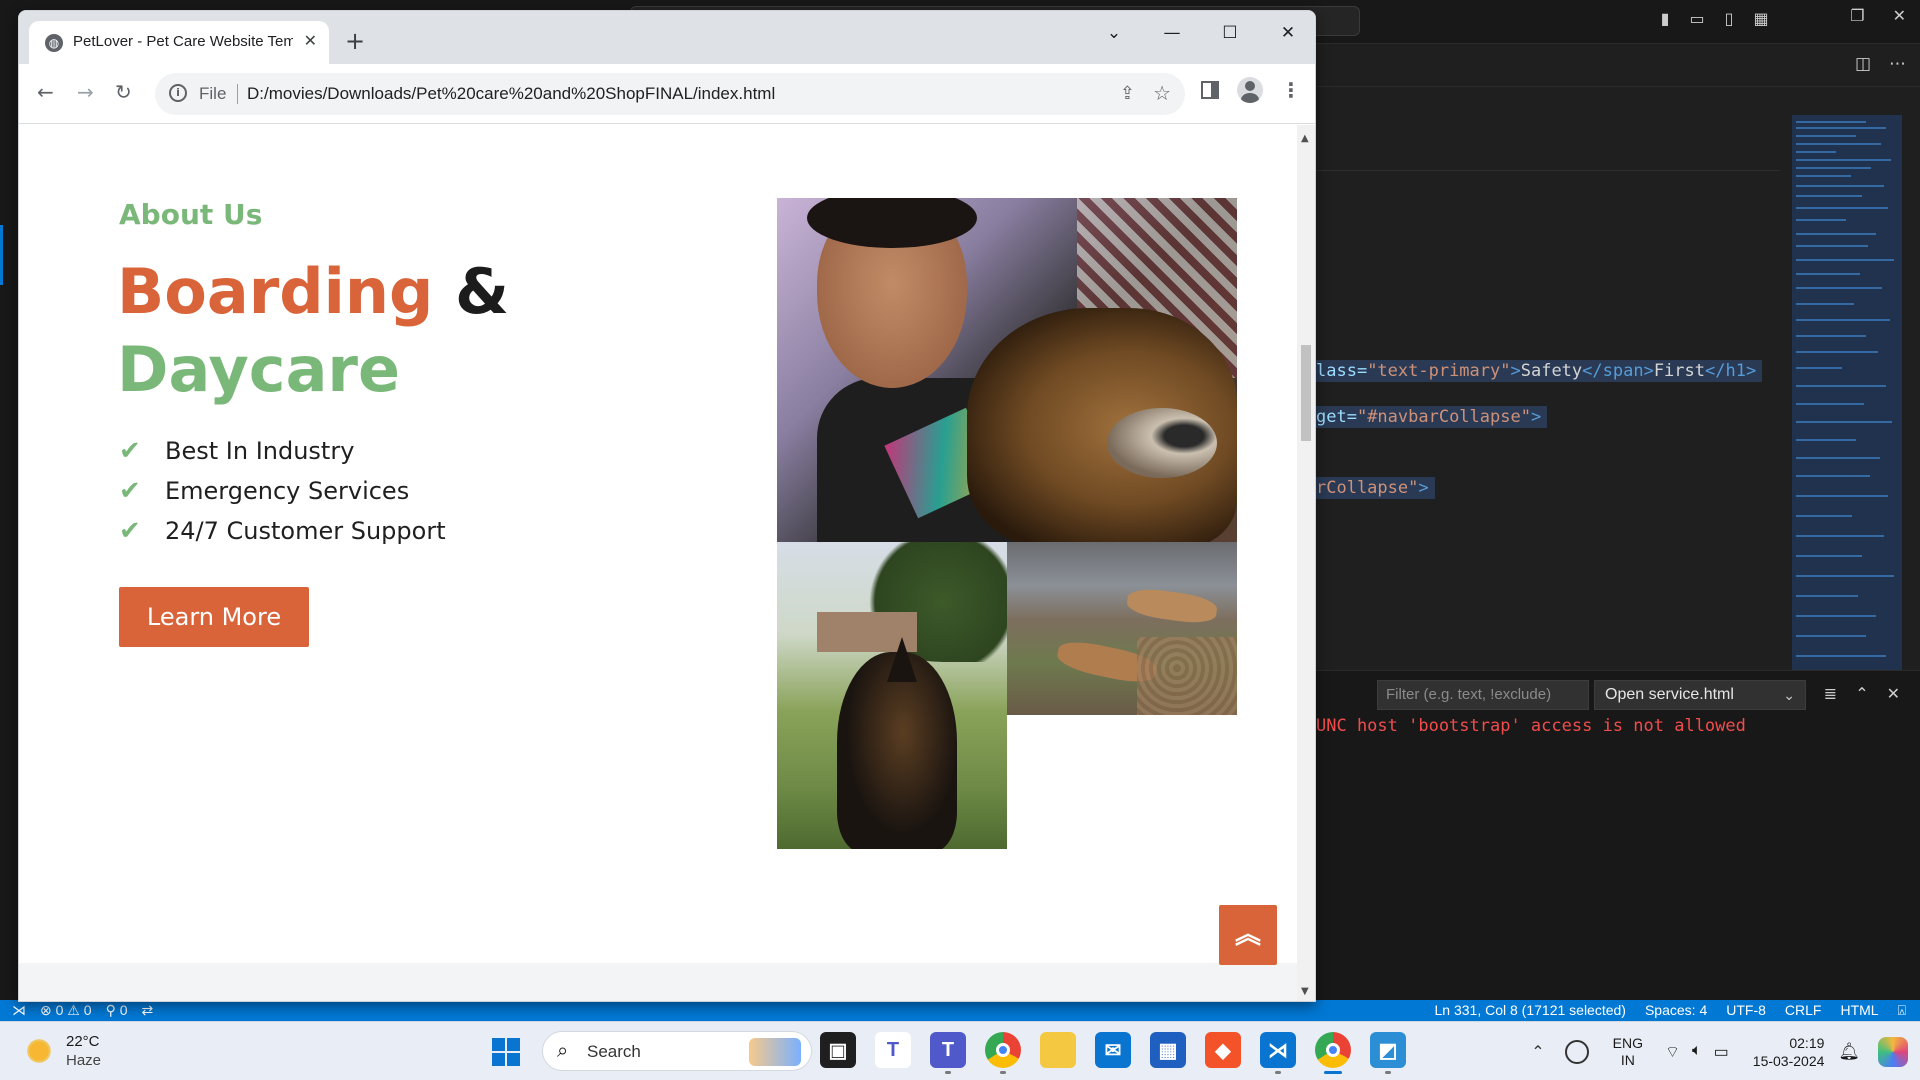 The width and height of the screenshot is (1920, 1080). Describe the element at coordinates (117, 1010) in the screenshot. I see `ports-indicator: ⚲ 0` at that location.